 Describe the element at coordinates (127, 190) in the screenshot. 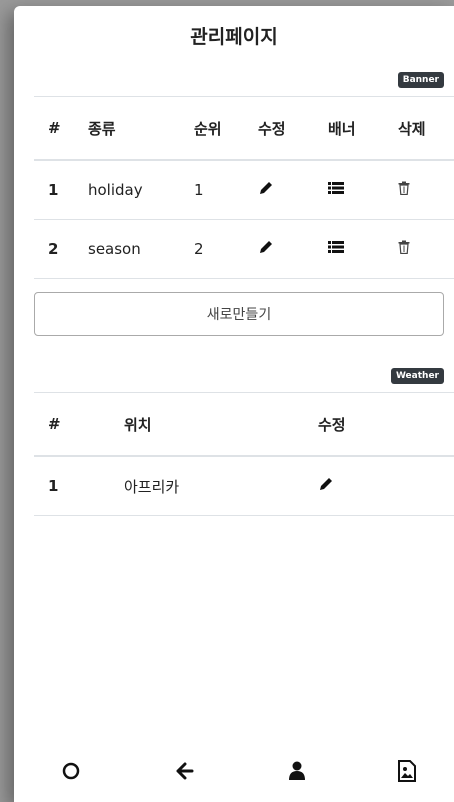

I see `row-kind: holiday` at that location.